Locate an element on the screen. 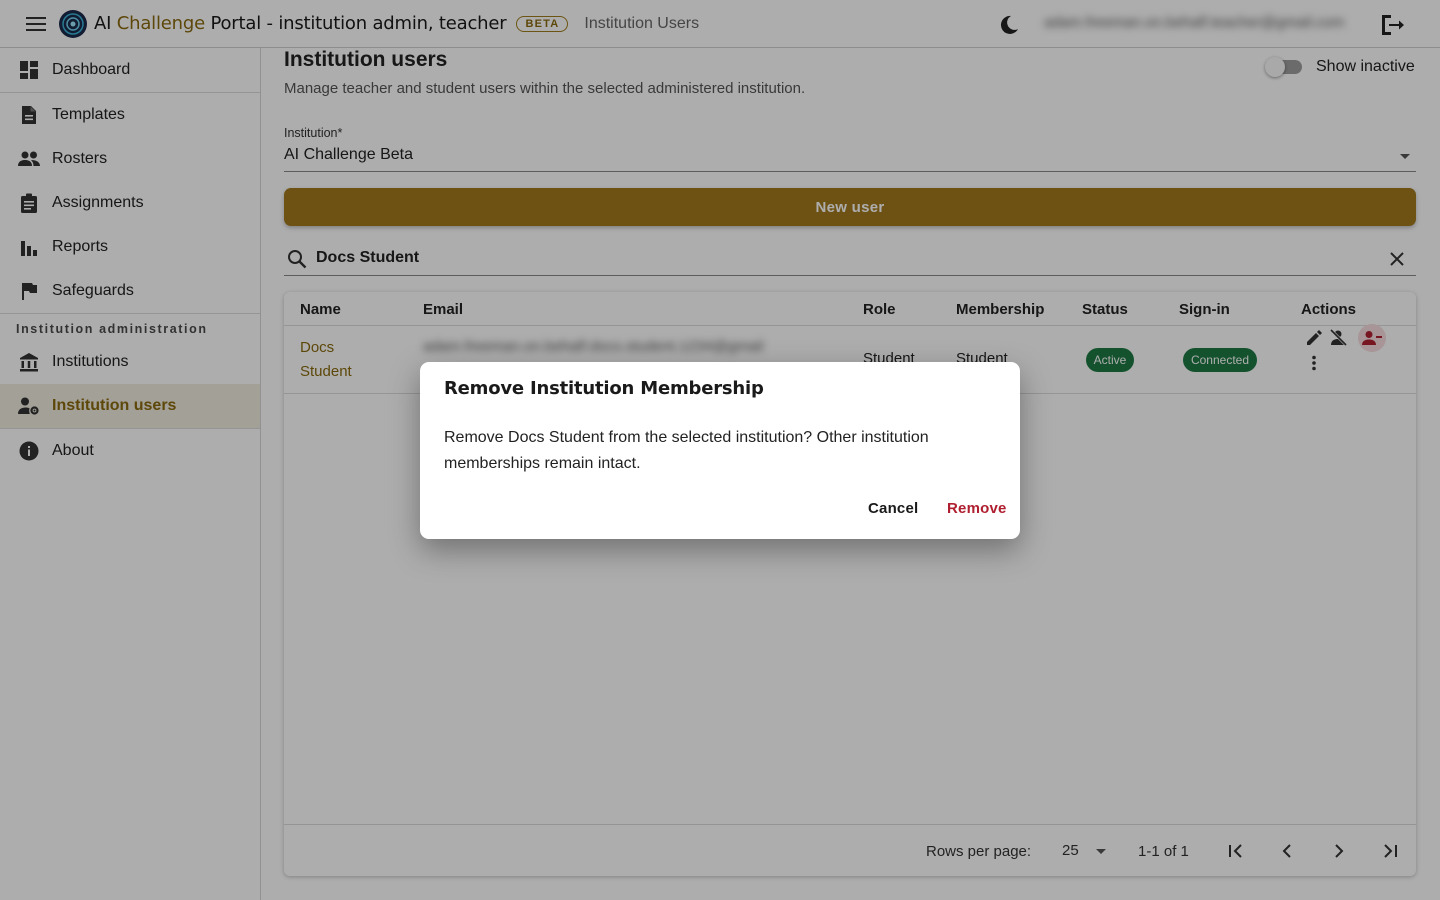 Image resolution: width=1440 pixels, height=900 pixels. cancel-button: Cancel is located at coordinates (893, 508).